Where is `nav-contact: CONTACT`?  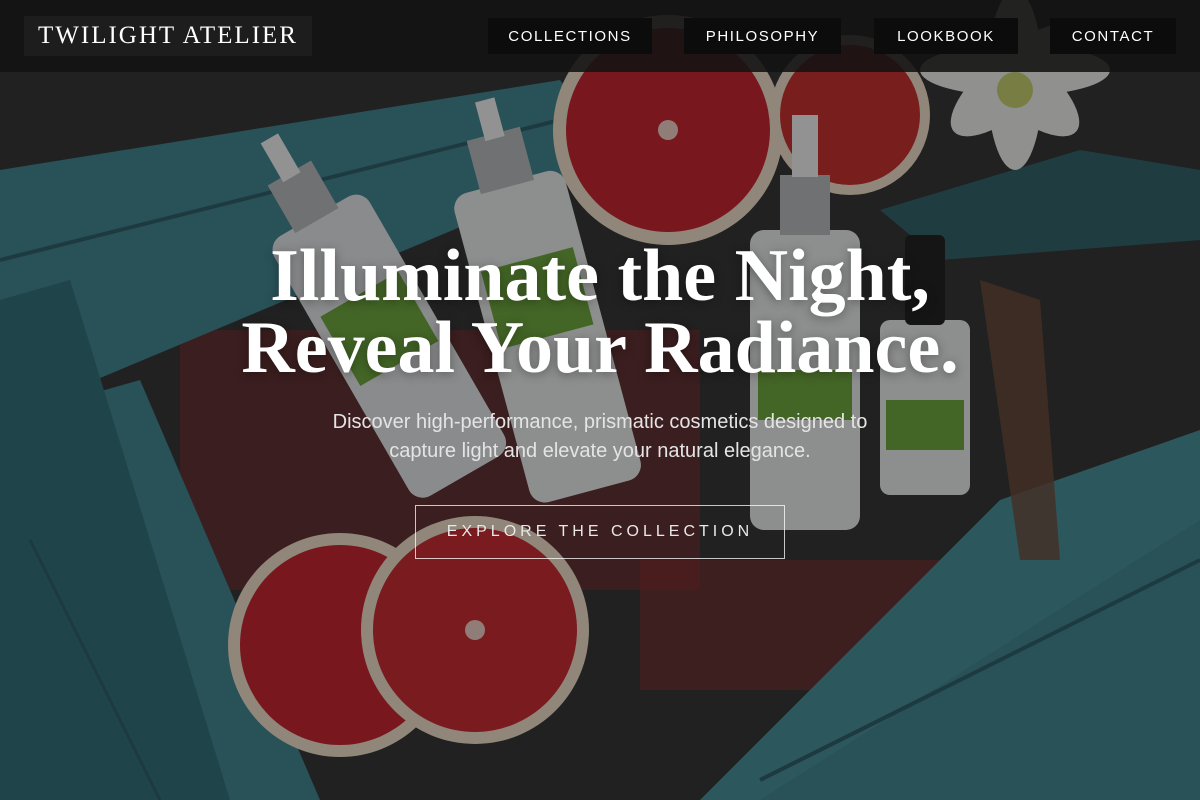
nav-contact: CONTACT is located at coordinates (1113, 36).